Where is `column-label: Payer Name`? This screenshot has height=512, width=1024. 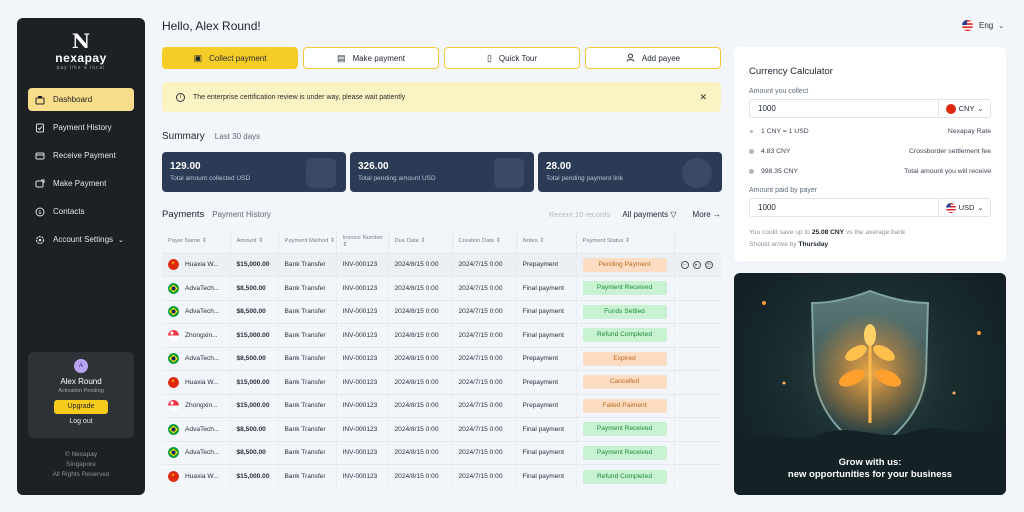 column-label: Payer Name is located at coordinates (184, 241).